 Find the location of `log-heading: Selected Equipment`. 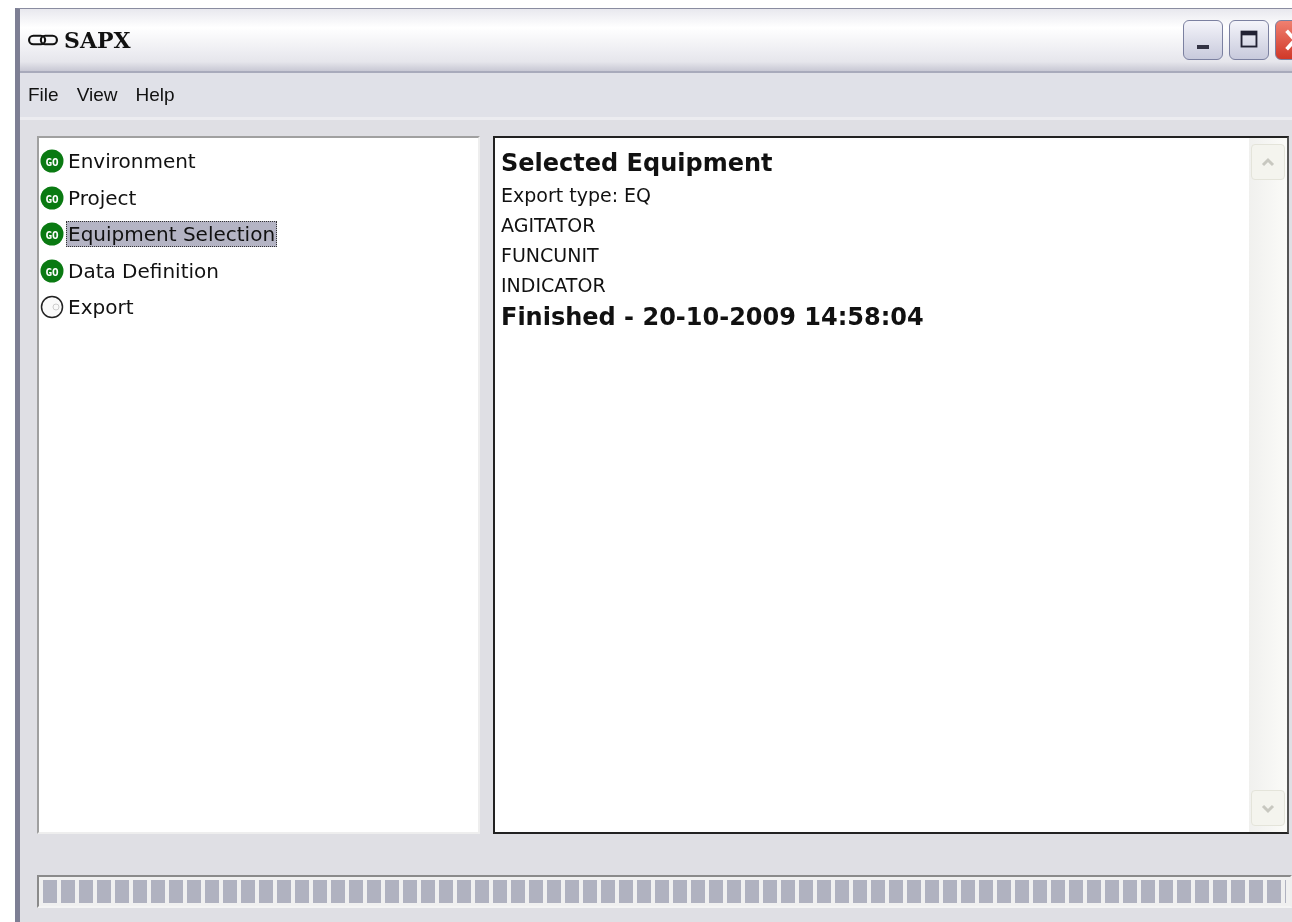

log-heading: Selected Equipment is located at coordinates (637, 163).